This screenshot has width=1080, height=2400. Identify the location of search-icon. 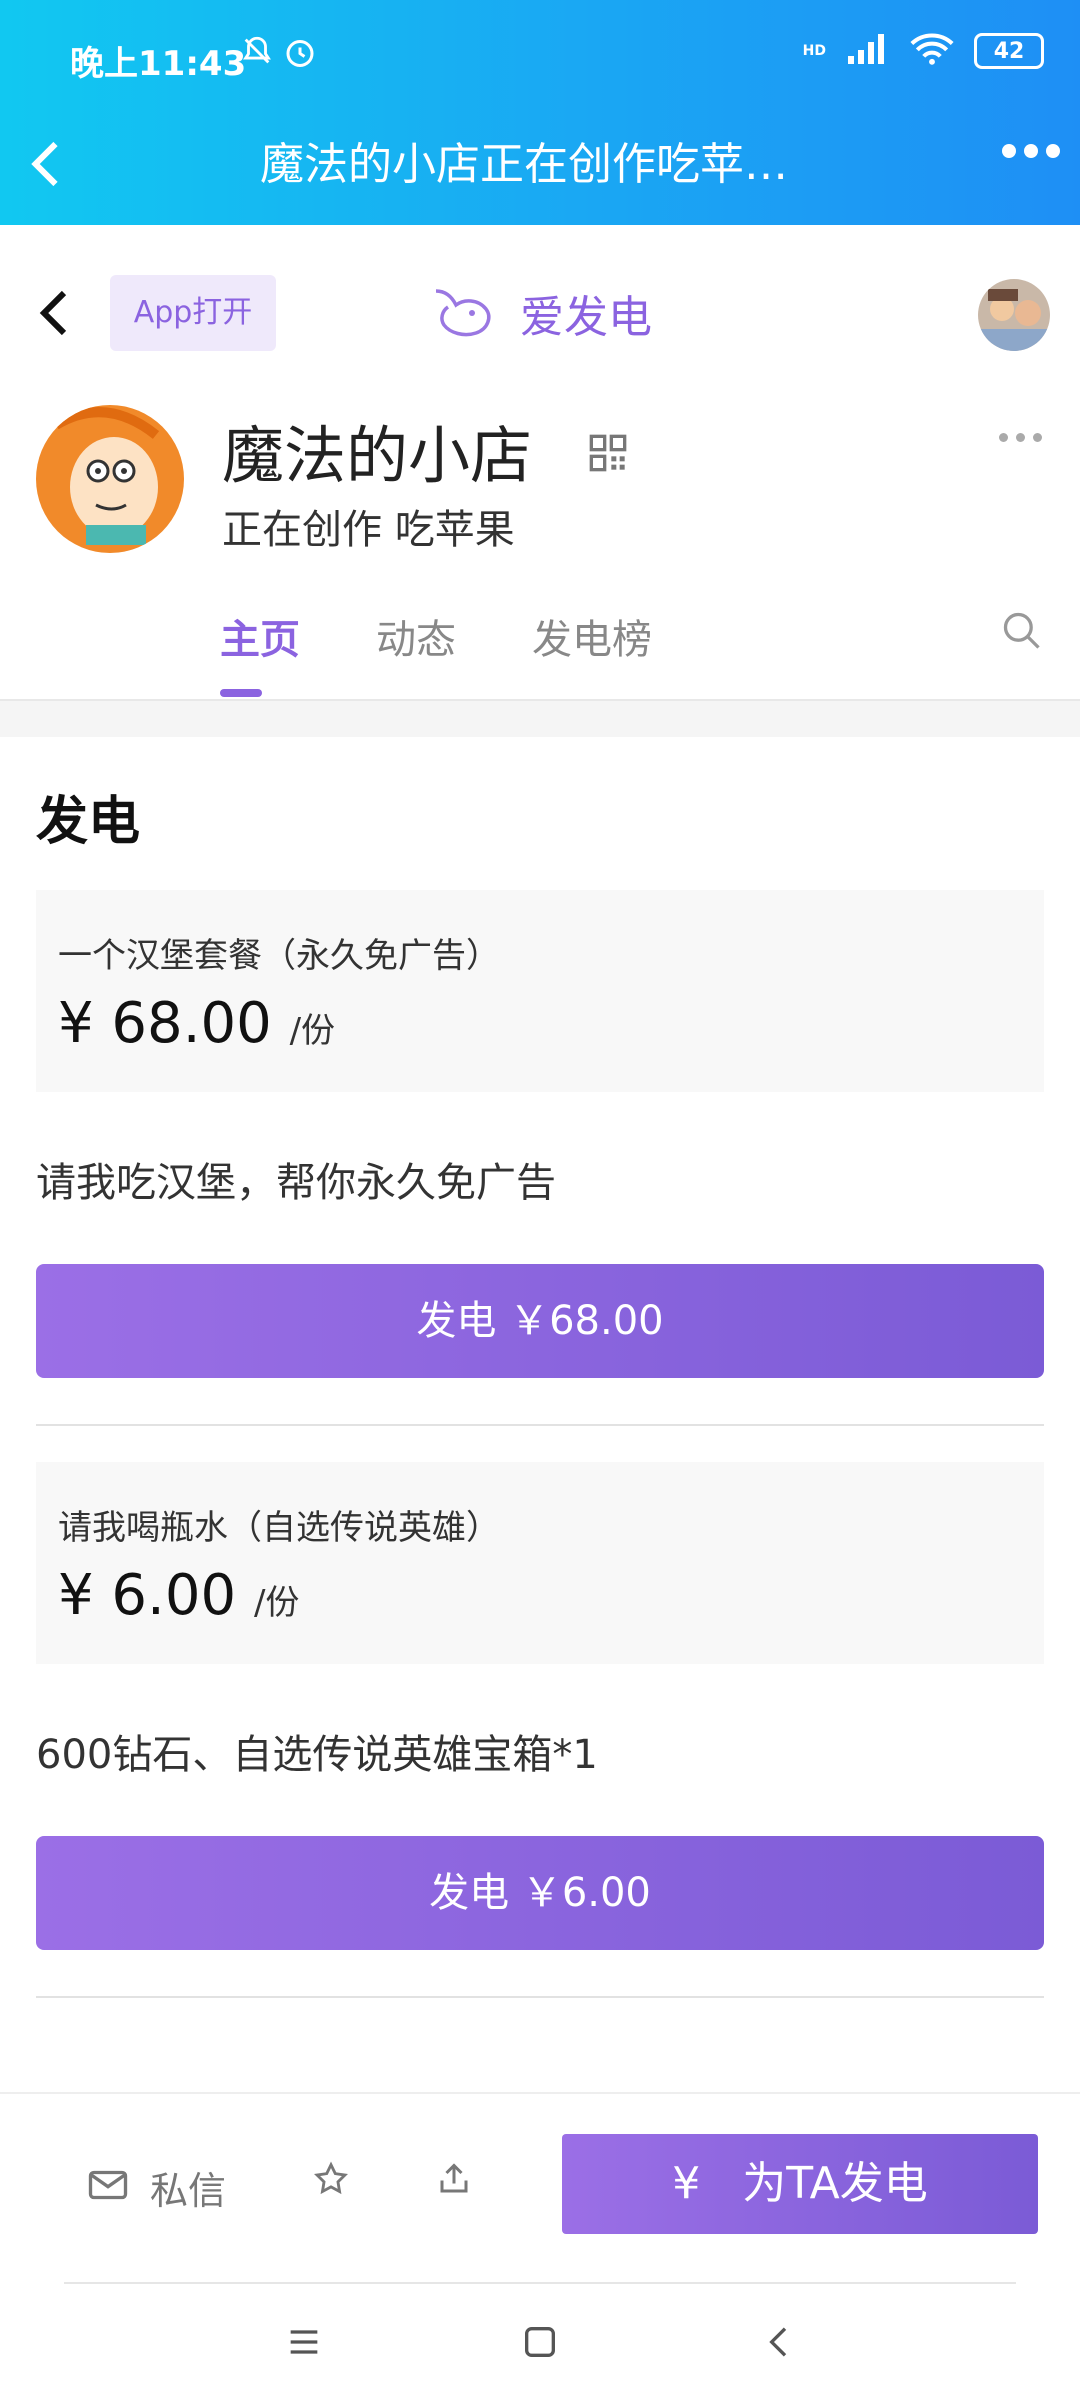
(1022, 631).